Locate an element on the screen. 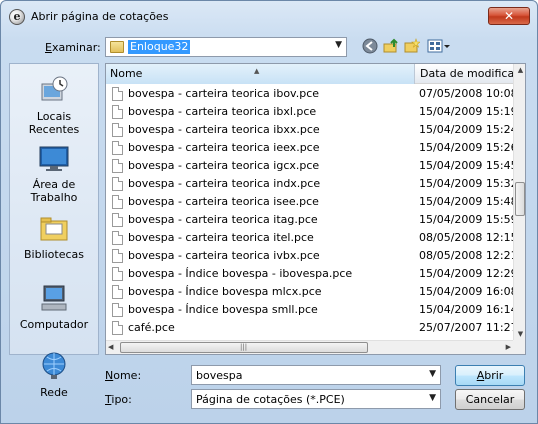  column-header-name: ▲ Nome is located at coordinates (260, 74).